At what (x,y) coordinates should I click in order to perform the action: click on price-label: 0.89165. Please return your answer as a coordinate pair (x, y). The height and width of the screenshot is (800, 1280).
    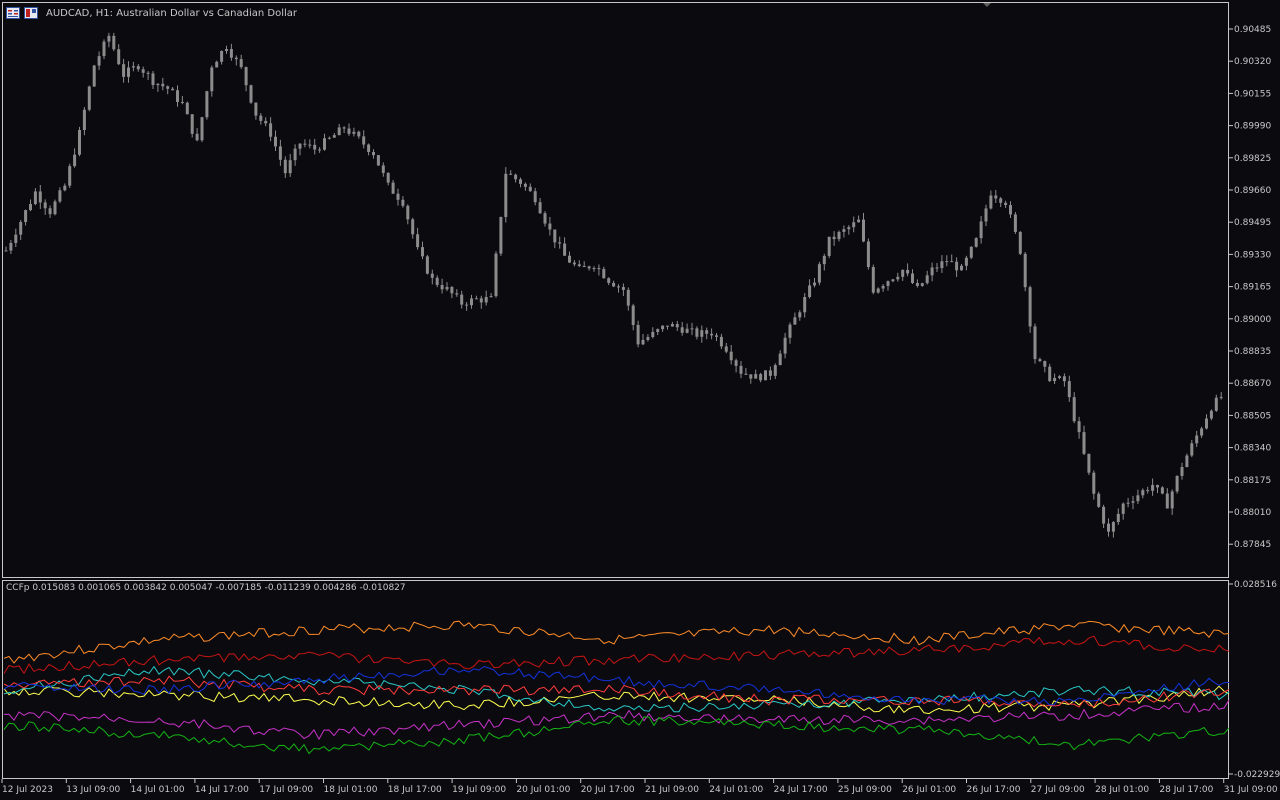
    Looking at the image, I should click on (1252, 288).